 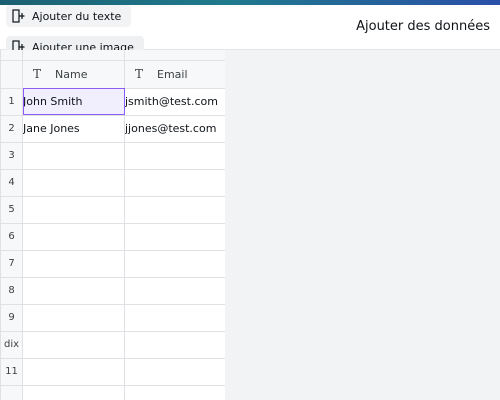 I want to click on row-number: 9, so click(x=11, y=317).